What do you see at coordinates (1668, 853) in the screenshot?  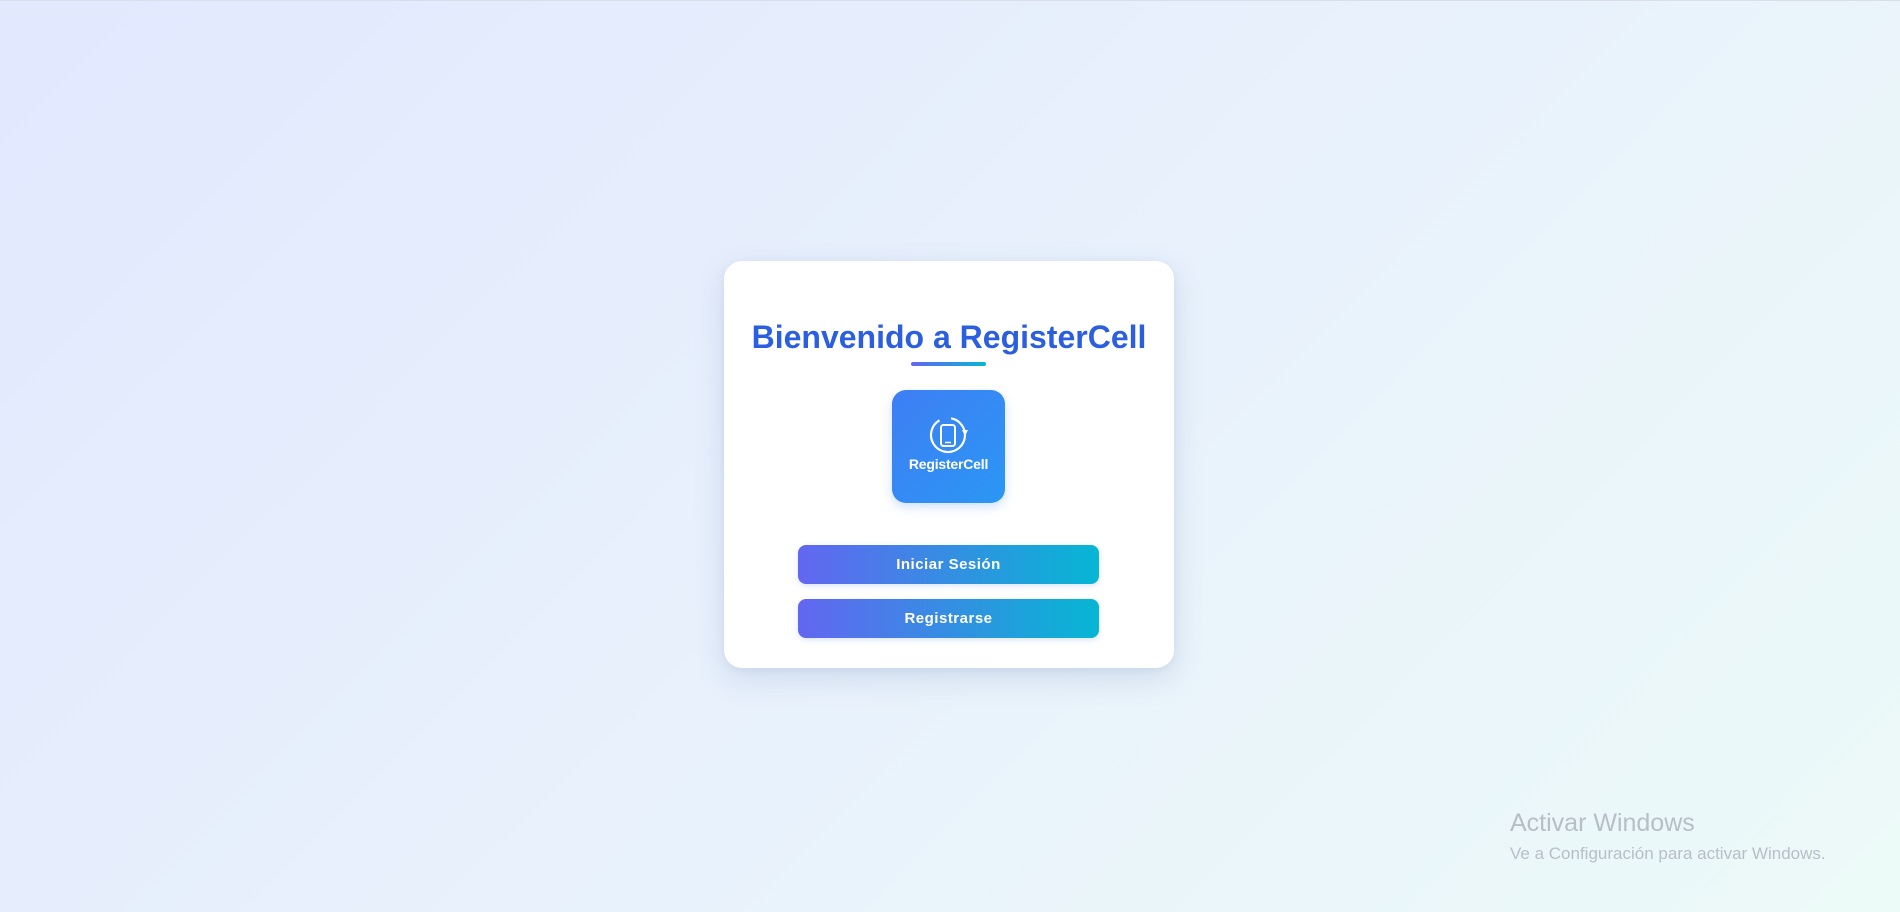 I see `watermark-subtitle: Ve a Configuración para activar Windows.` at bounding box center [1668, 853].